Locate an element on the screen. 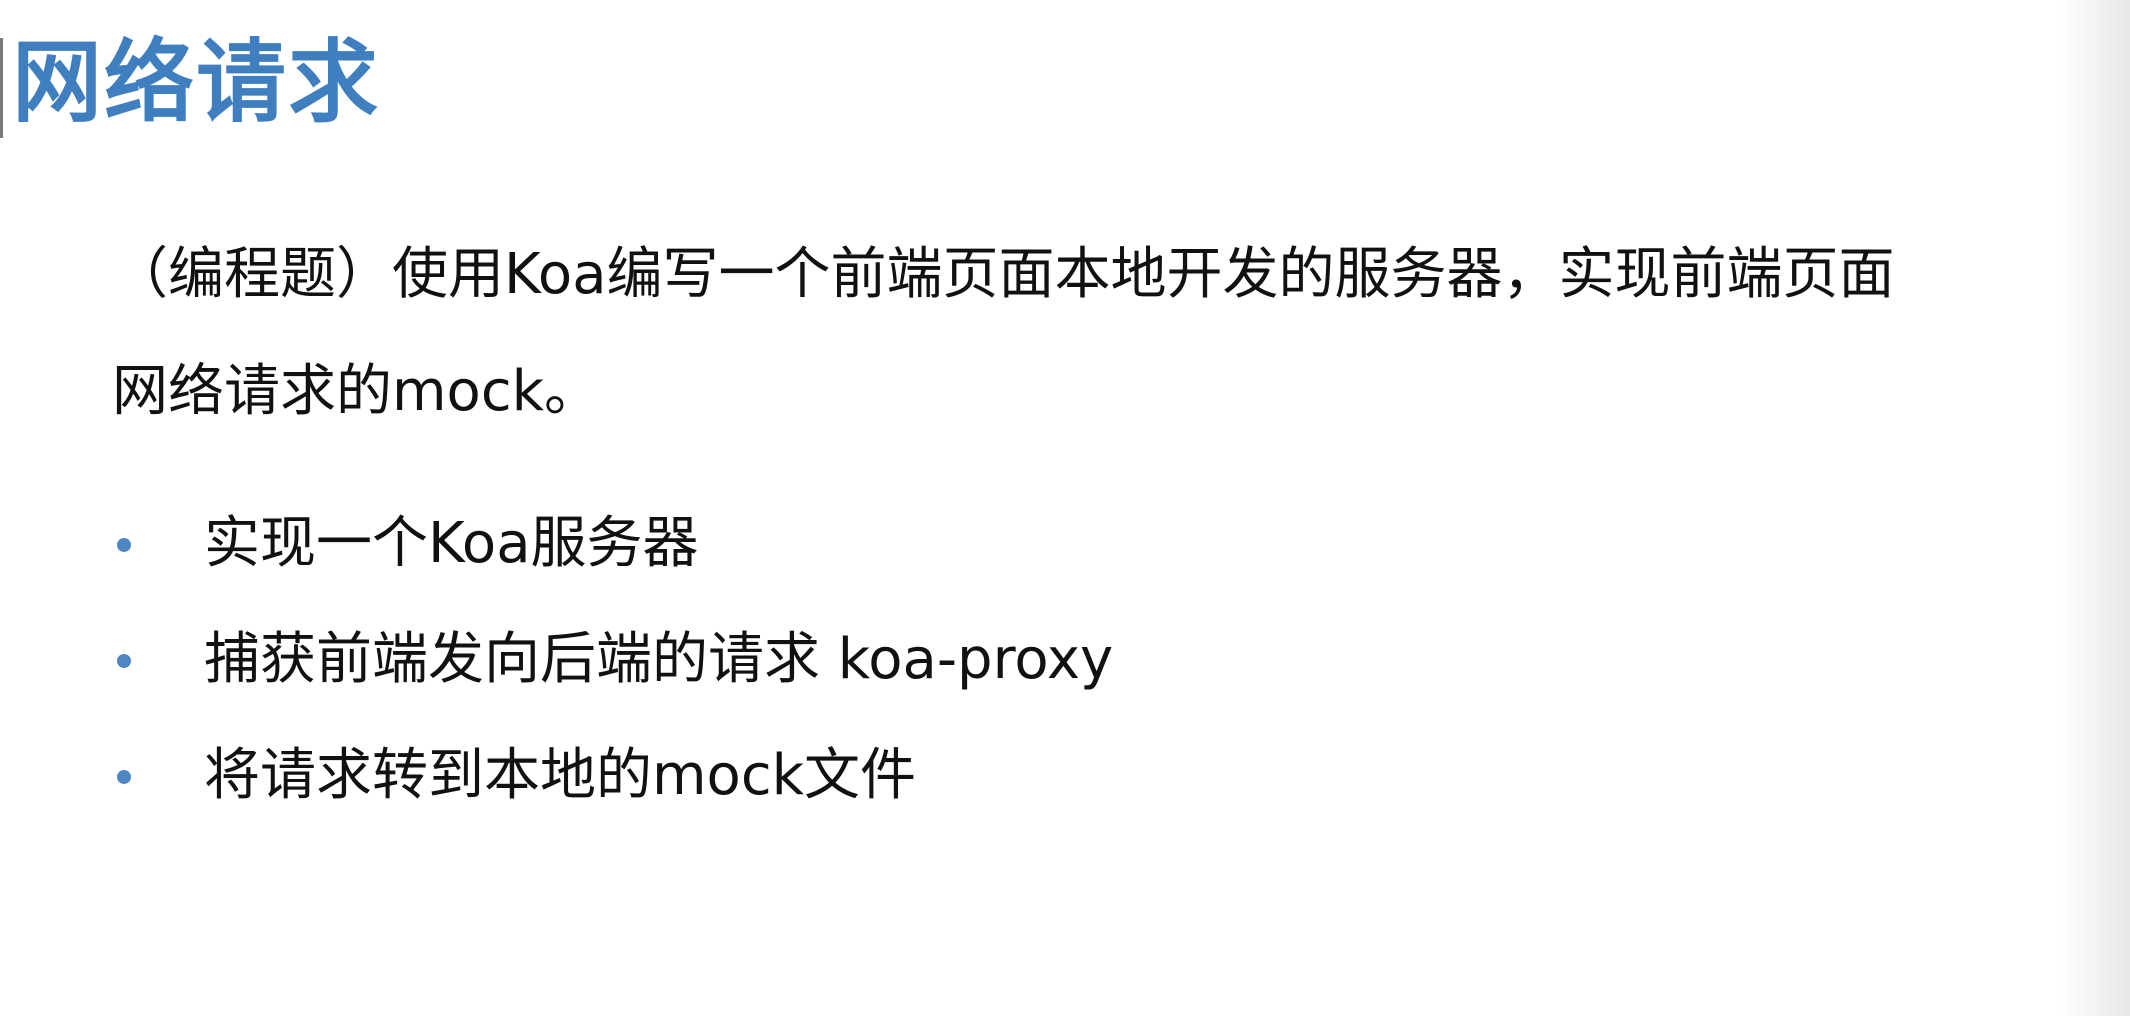 The image size is (2130, 1016). bullet-text-1: 实现一个Koa服务器 is located at coordinates (451, 543).